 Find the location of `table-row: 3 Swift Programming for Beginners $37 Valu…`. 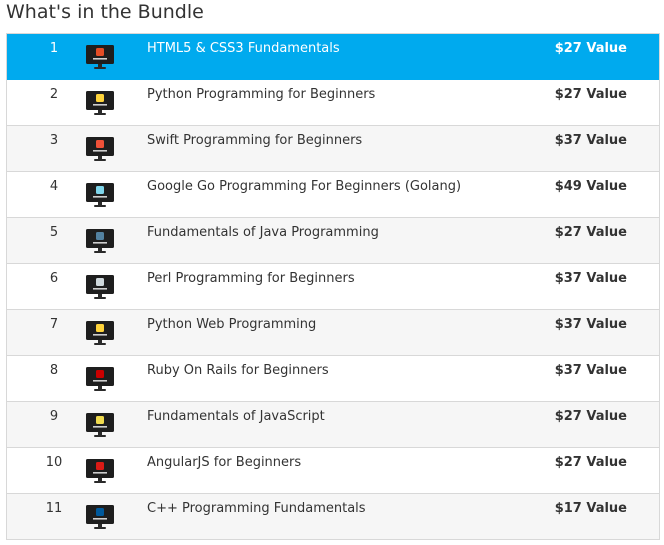

table-row: 3 Swift Programming for Beginners $37 Valu… is located at coordinates (333, 149).